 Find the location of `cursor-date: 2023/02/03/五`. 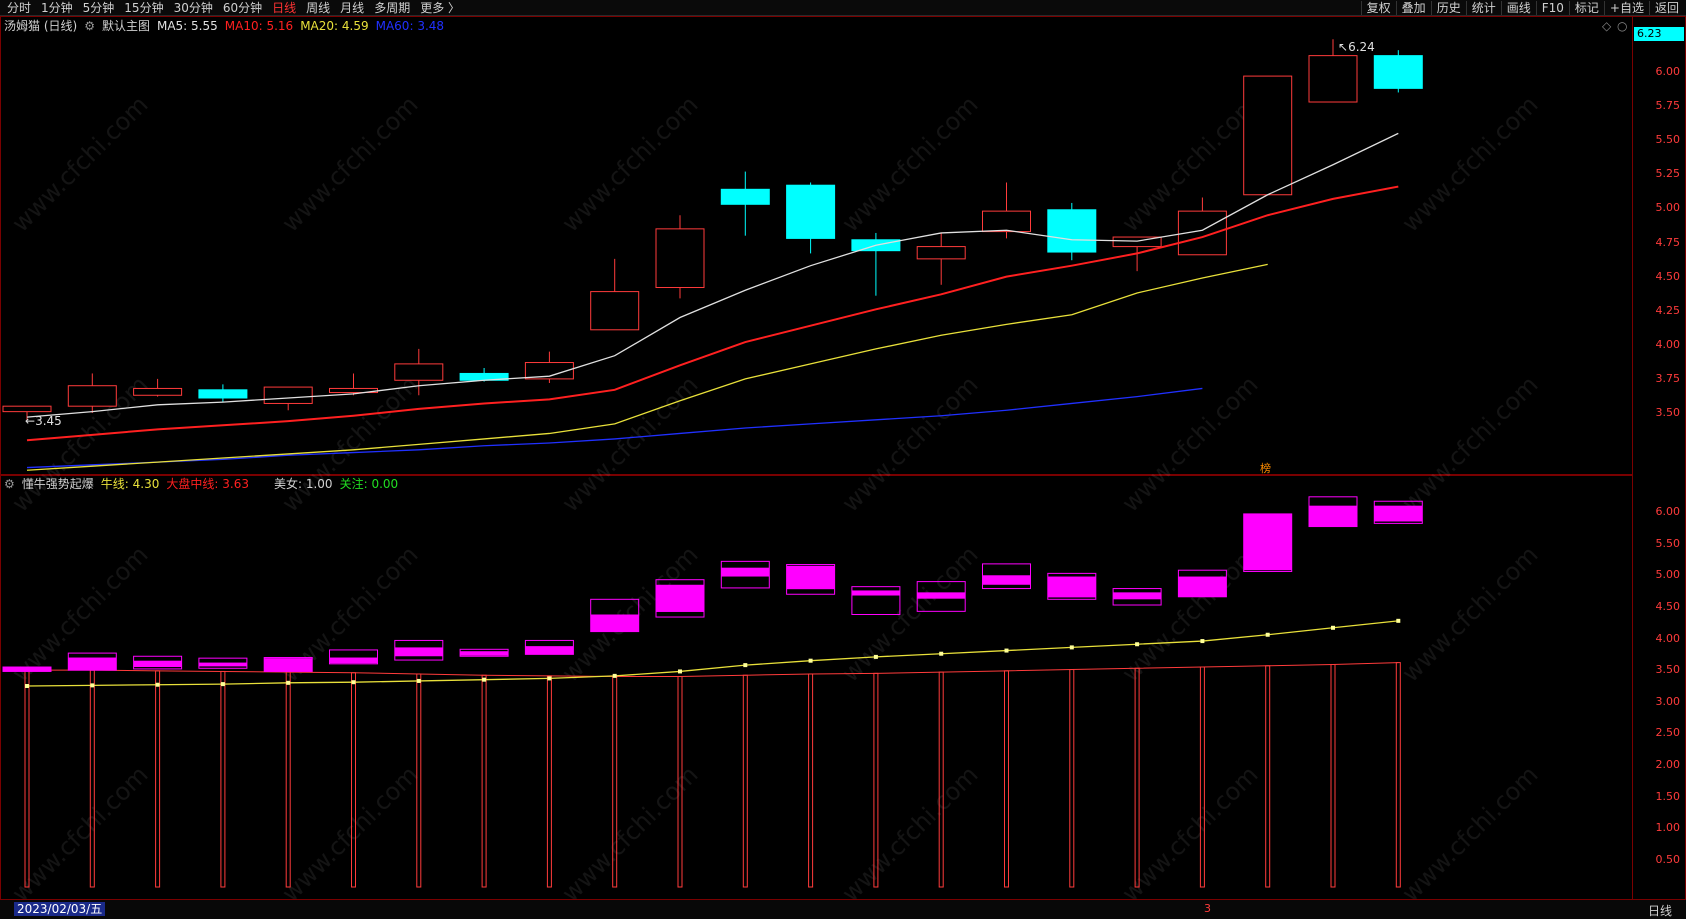

cursor-date: 2023/02/03/五 is located at coordinates (60, 909).